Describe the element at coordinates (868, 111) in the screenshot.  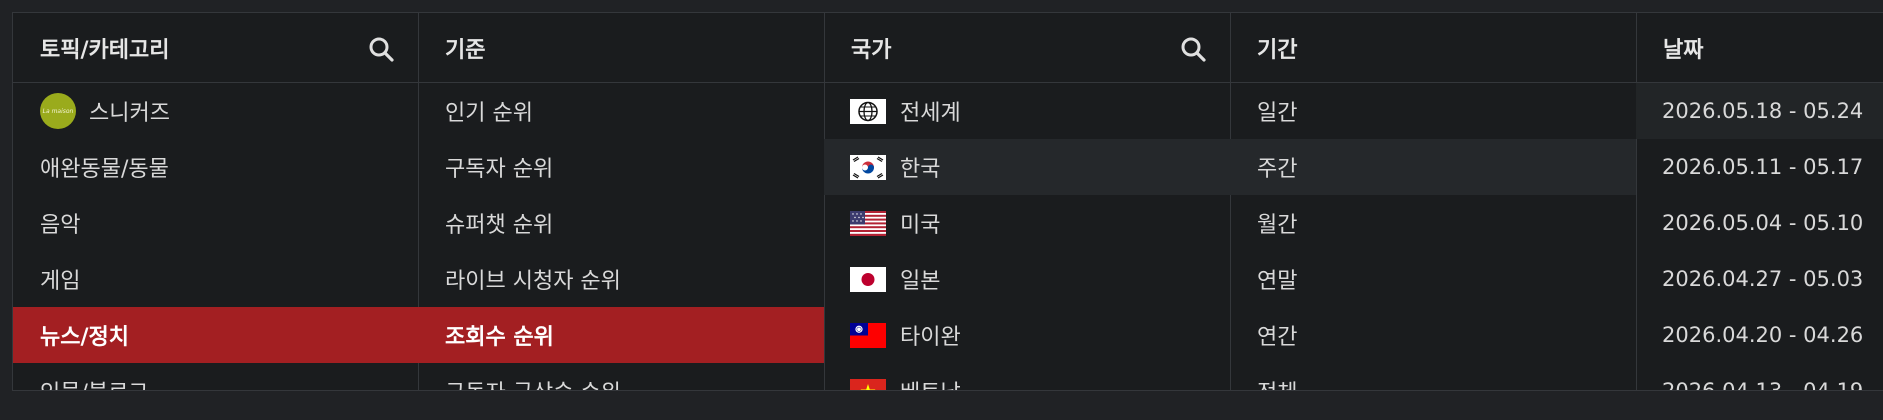
I see `globe-icon` at that location.